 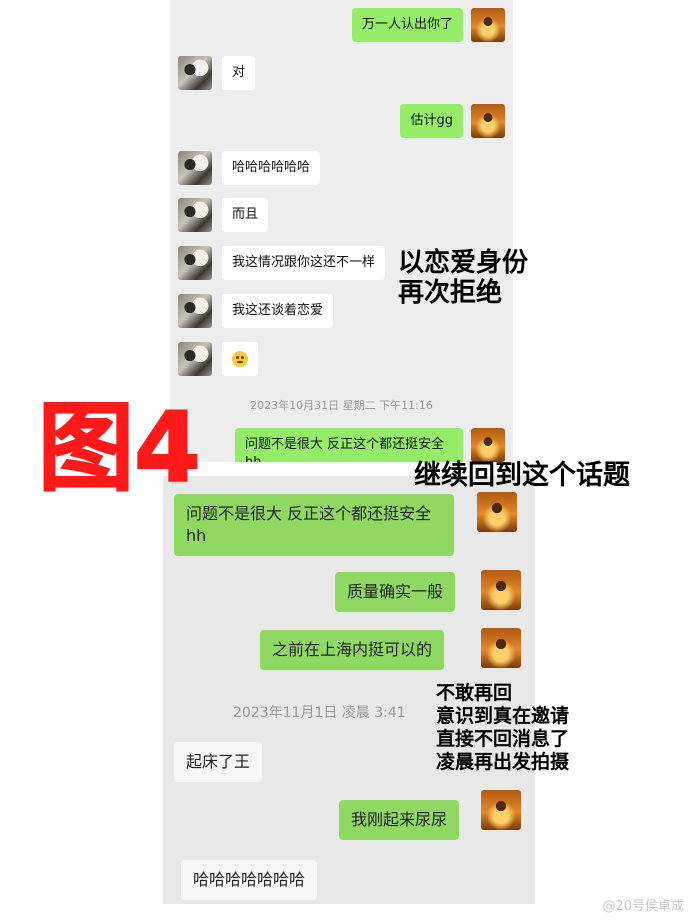 I want to click on message-row: 对, so click(x=341, y=74).